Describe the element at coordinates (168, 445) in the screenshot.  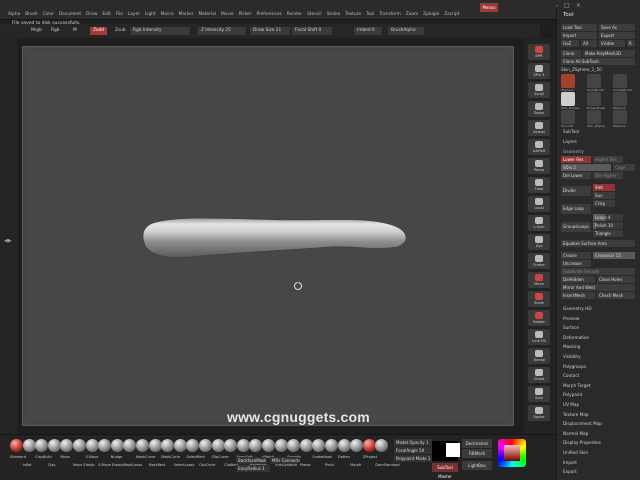
I see `brush-maskcircle-icon` at that location.